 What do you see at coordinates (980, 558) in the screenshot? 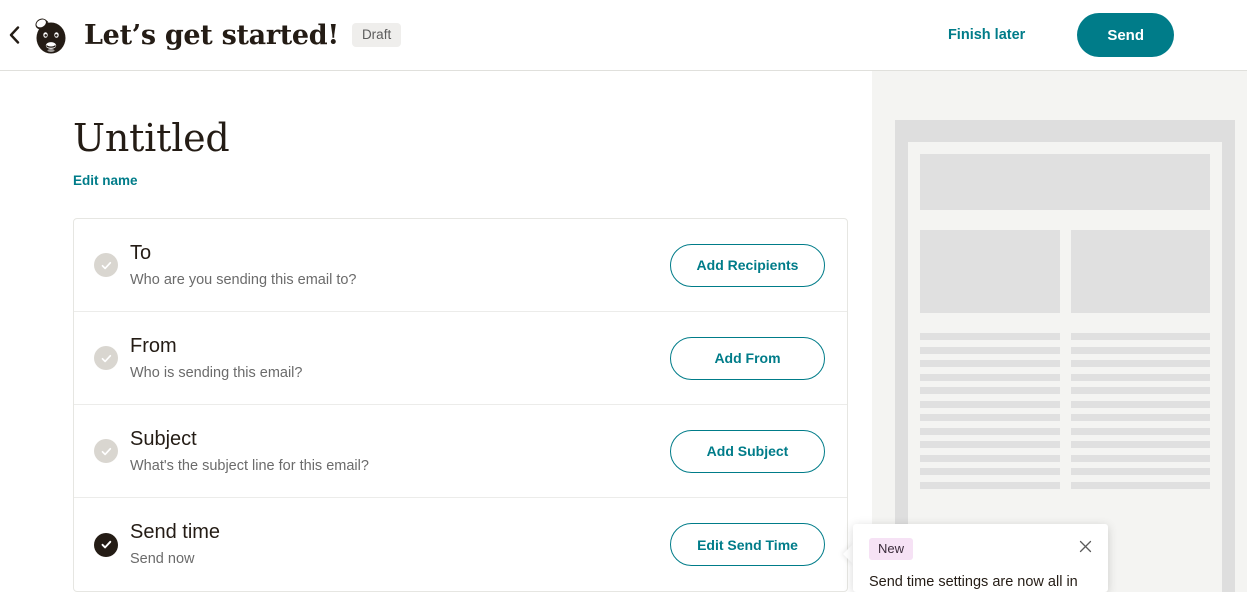
I see `send-time-popover: New Send time settings are now all in` at bounding box center [980, 558].